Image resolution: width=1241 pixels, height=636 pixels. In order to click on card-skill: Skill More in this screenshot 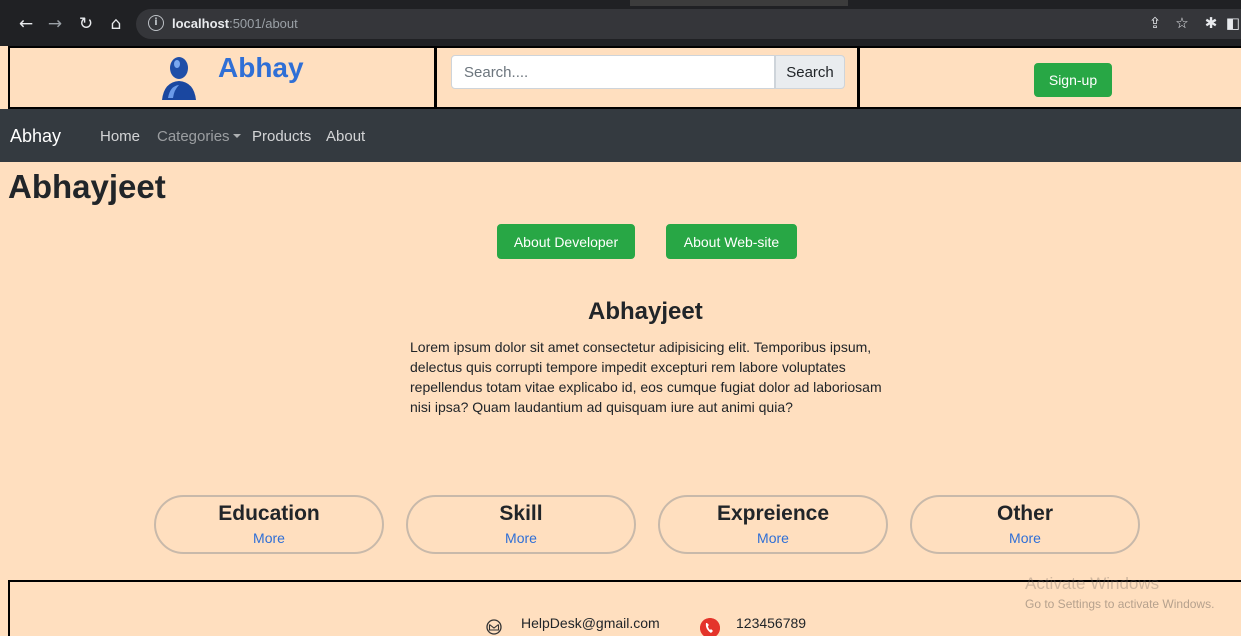, I will do `click(521, 524)`.